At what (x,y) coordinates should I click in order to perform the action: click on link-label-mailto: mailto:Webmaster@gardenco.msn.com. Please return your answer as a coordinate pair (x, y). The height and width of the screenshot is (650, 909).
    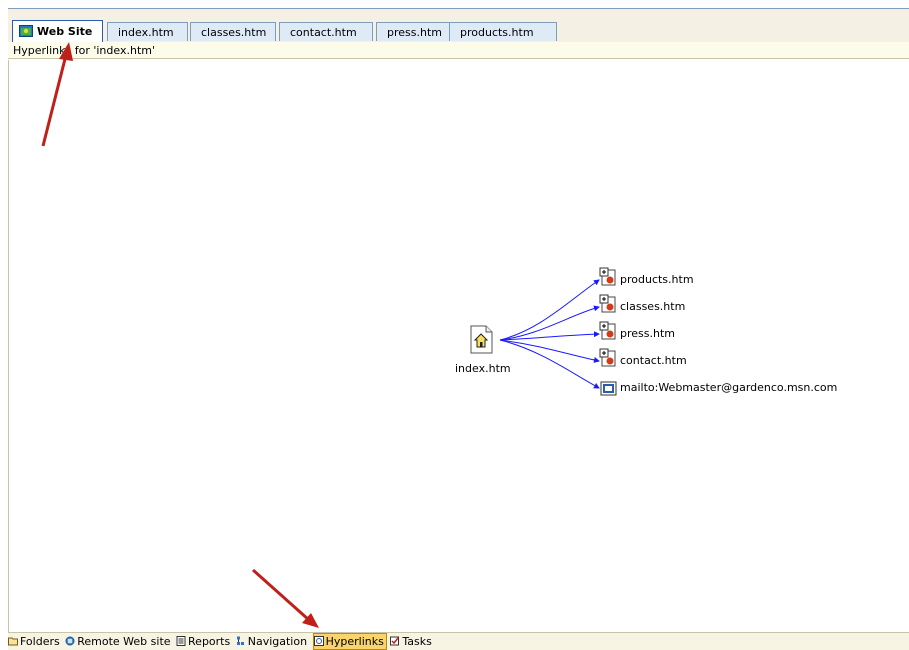
    Looking at the image, I should click on (728, 387).